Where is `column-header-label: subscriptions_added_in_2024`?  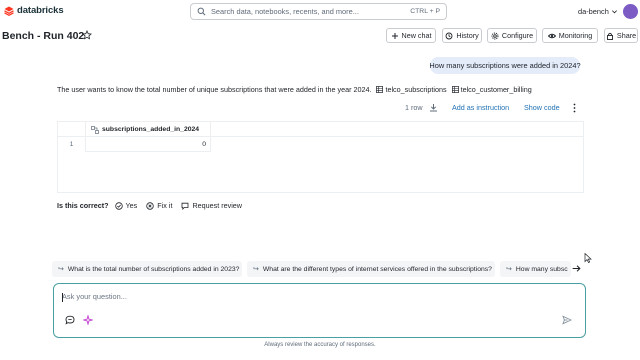 column-header-label: subscriptions_added_in_2024 is located at coordinates (151, 129).